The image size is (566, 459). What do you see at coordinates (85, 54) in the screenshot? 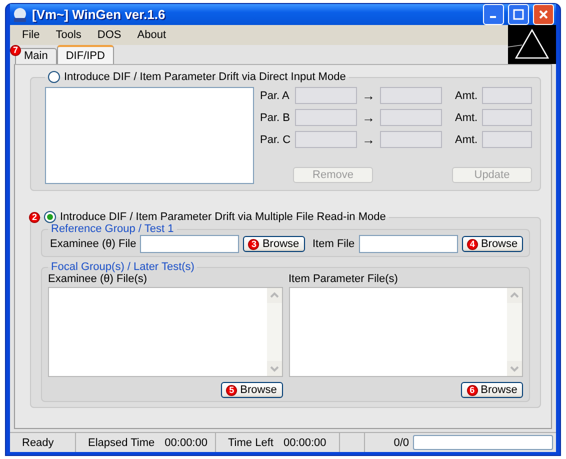
I see `tab: DIF/IPD` at bounding box center [85, 54].